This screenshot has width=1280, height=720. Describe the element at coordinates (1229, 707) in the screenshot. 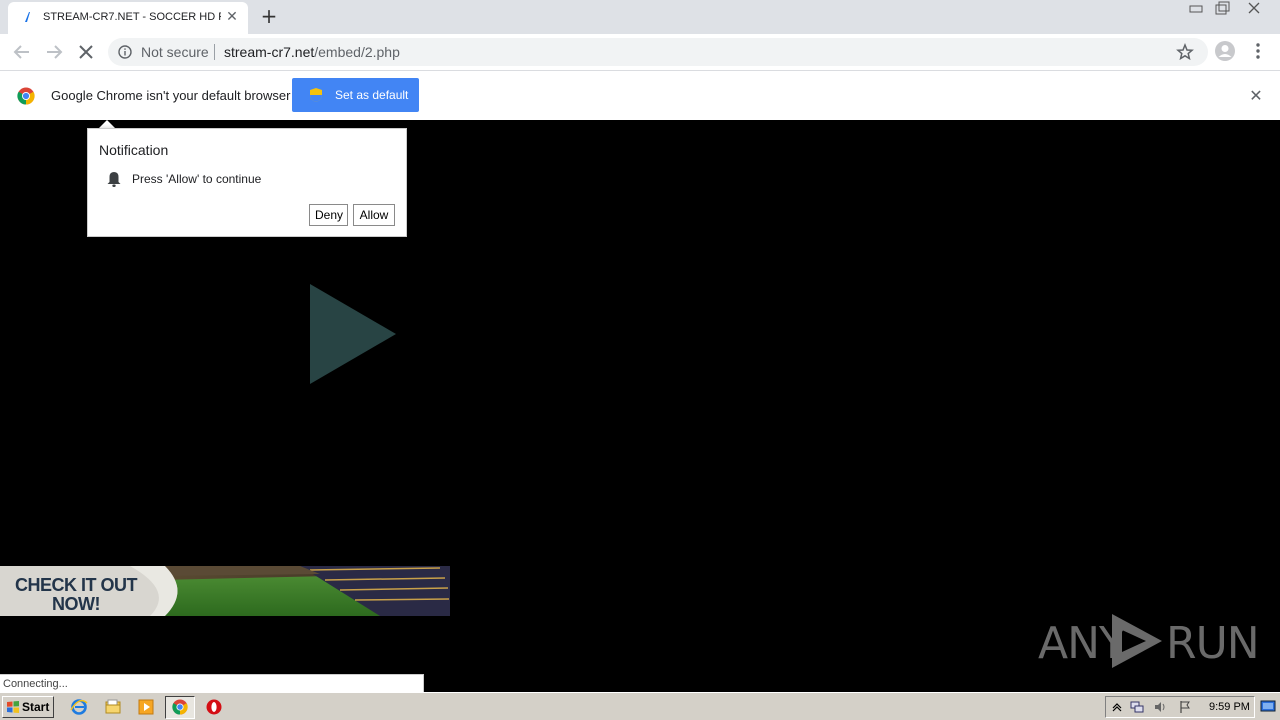

I see `taskbar-clock: 9:59 PM` at that location.